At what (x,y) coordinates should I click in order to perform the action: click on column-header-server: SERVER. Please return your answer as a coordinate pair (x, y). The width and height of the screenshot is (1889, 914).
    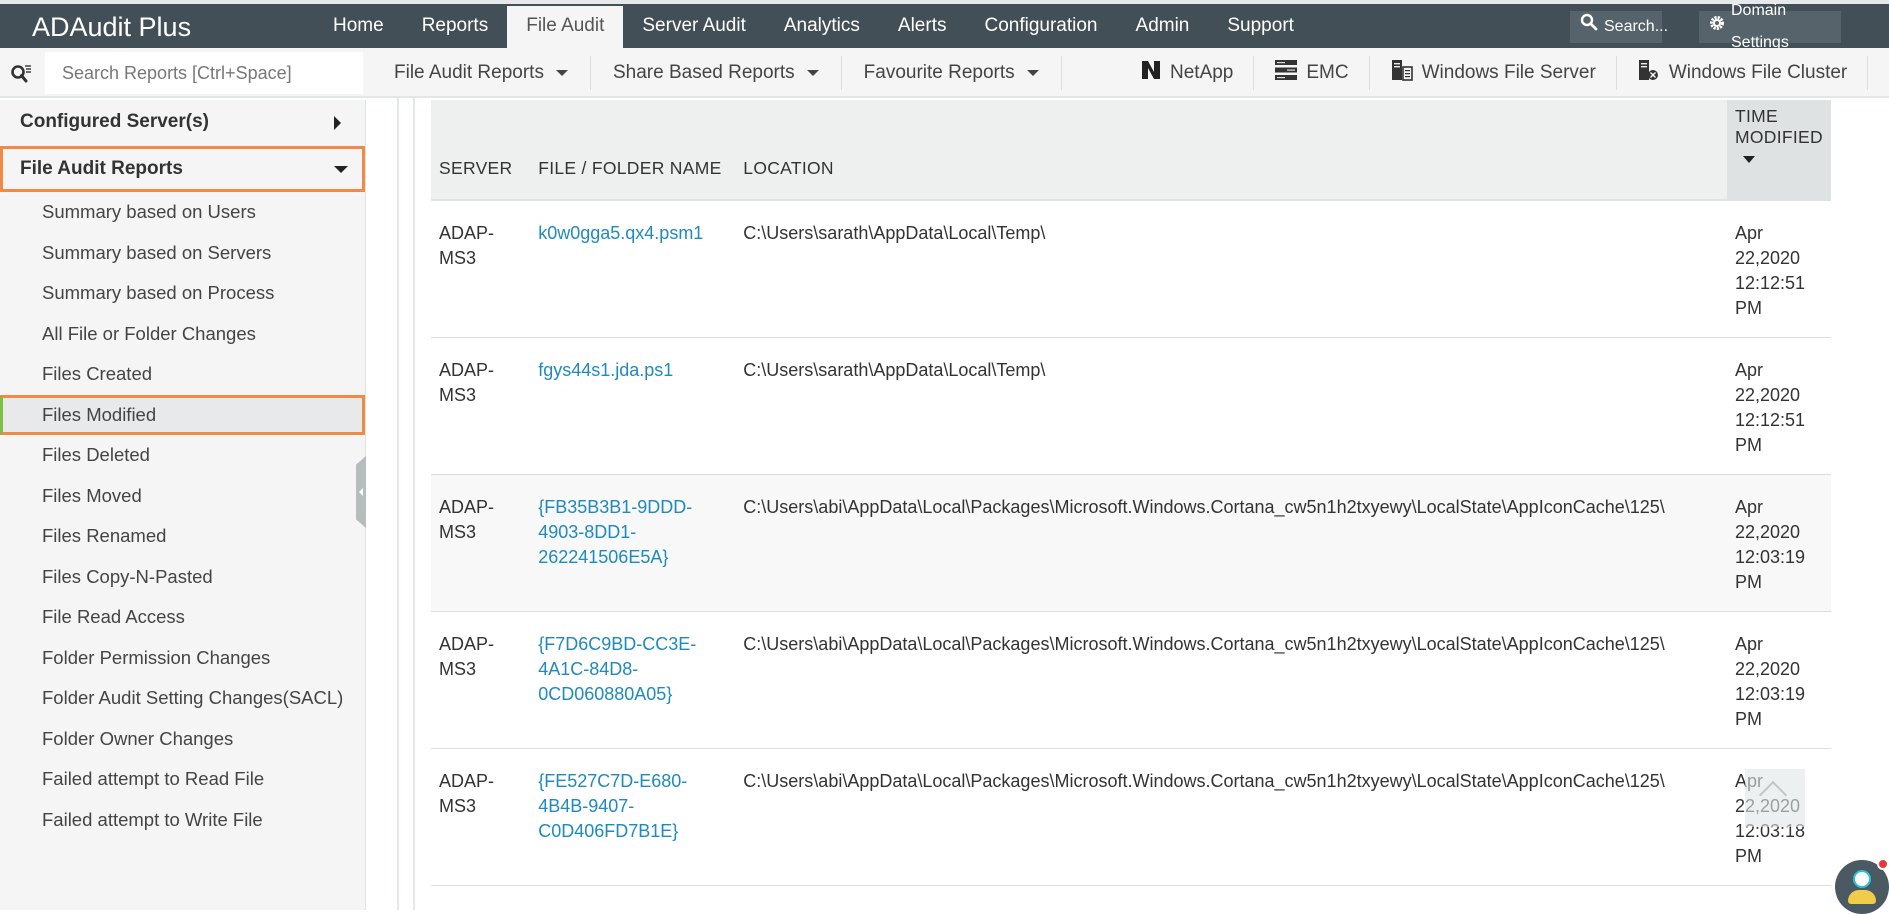
    Looking at the image, I should click on (481, 150).